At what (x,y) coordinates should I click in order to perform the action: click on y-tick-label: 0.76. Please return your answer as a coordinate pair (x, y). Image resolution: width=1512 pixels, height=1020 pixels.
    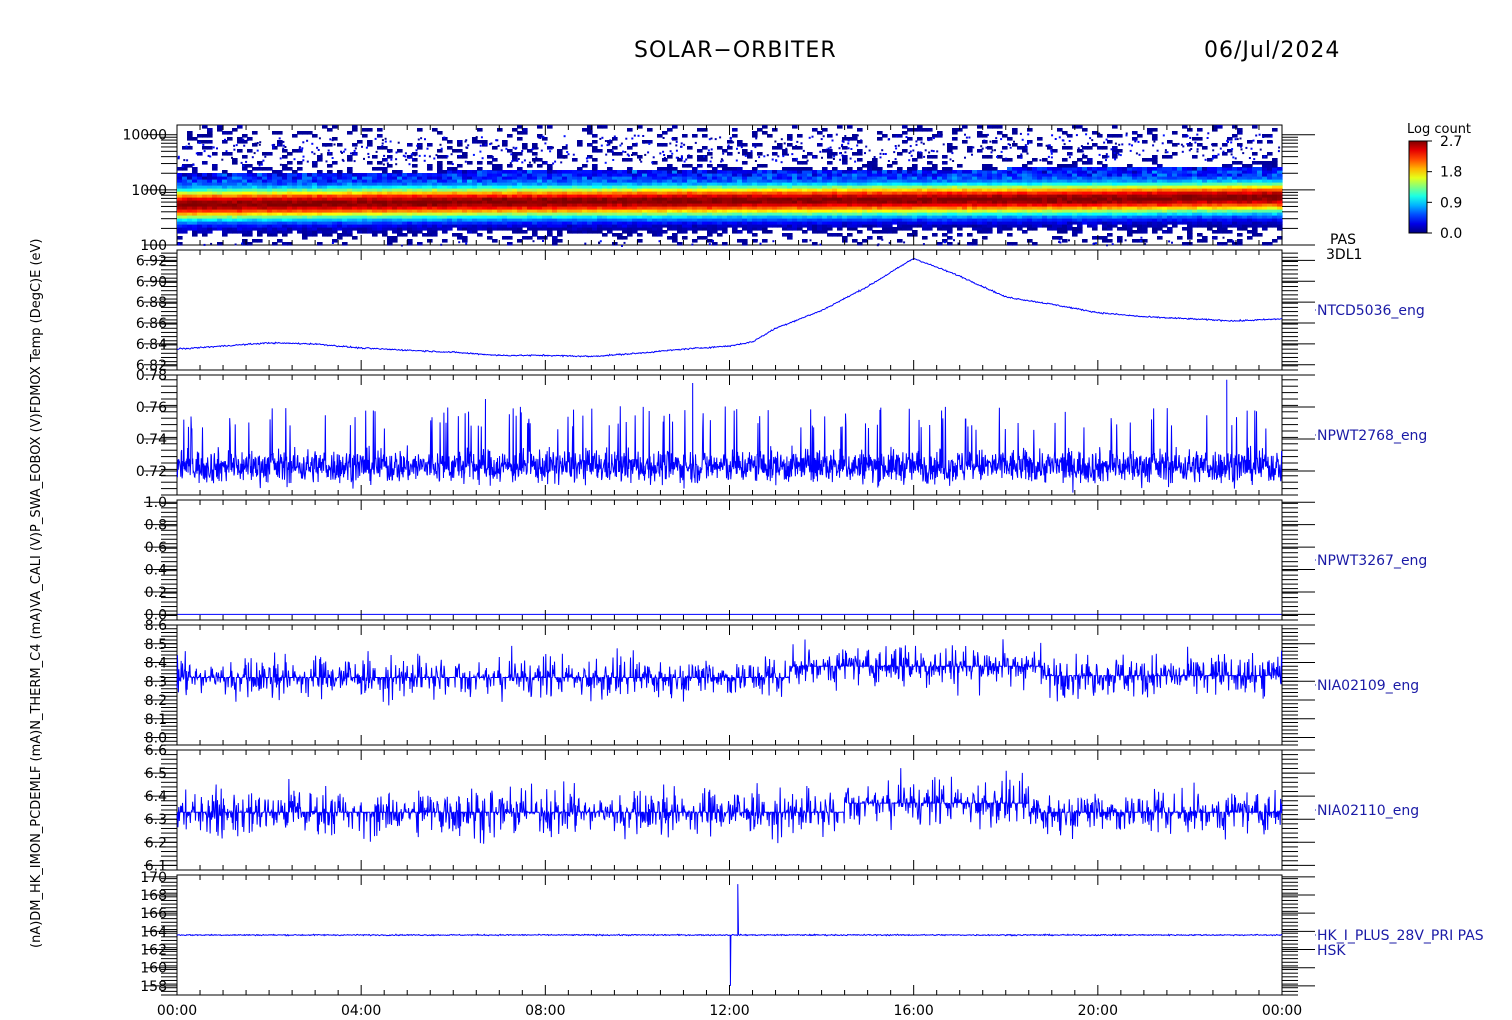
    Looking at the image, I should click on (151, 408).